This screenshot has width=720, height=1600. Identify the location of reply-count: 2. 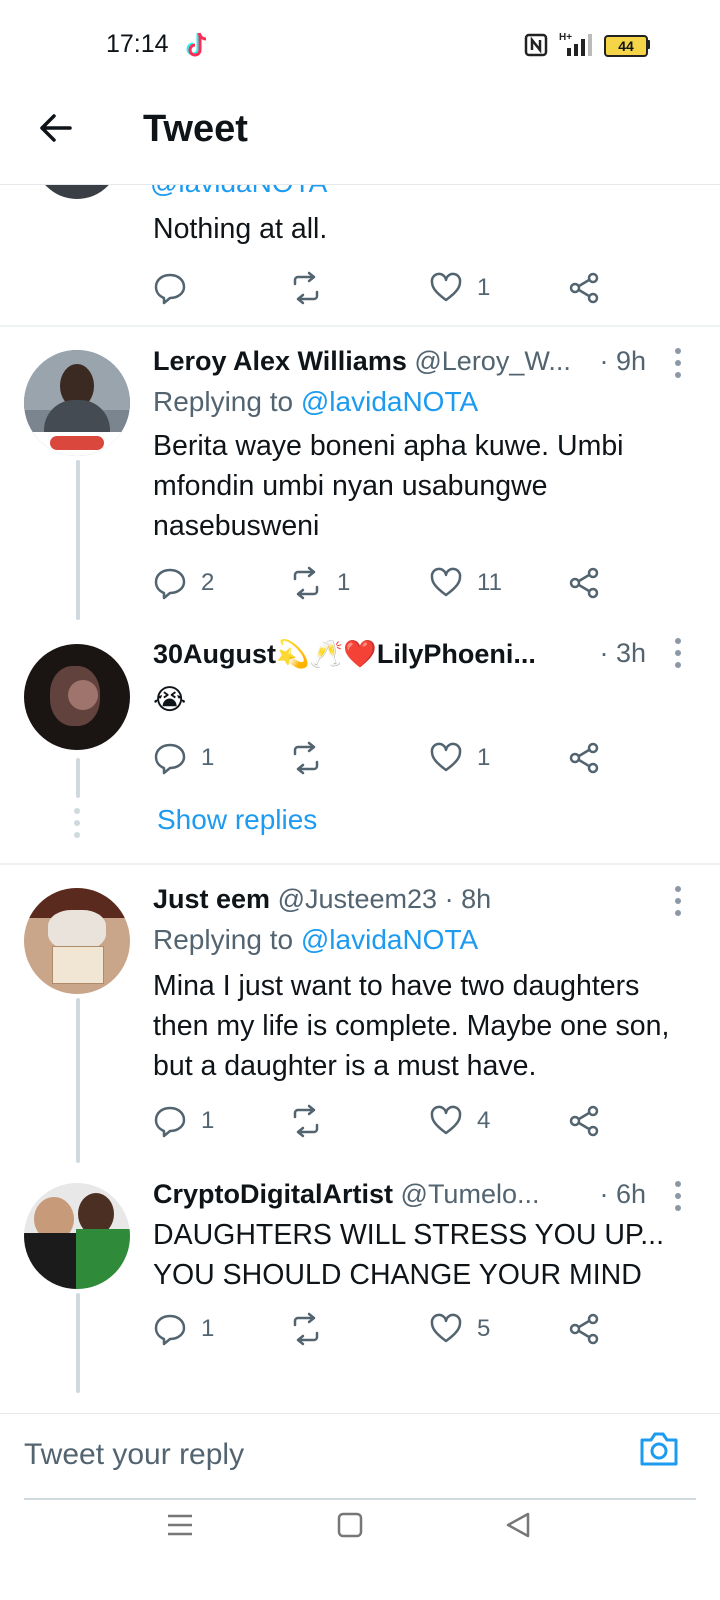
(208, 582).